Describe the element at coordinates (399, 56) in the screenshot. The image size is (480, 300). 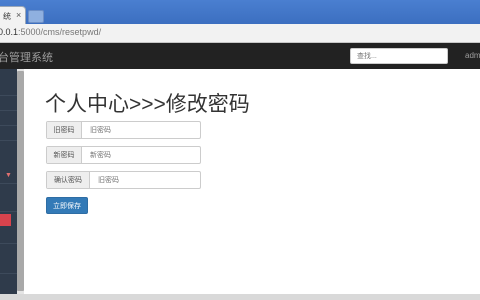
I see `search-input` at that location.